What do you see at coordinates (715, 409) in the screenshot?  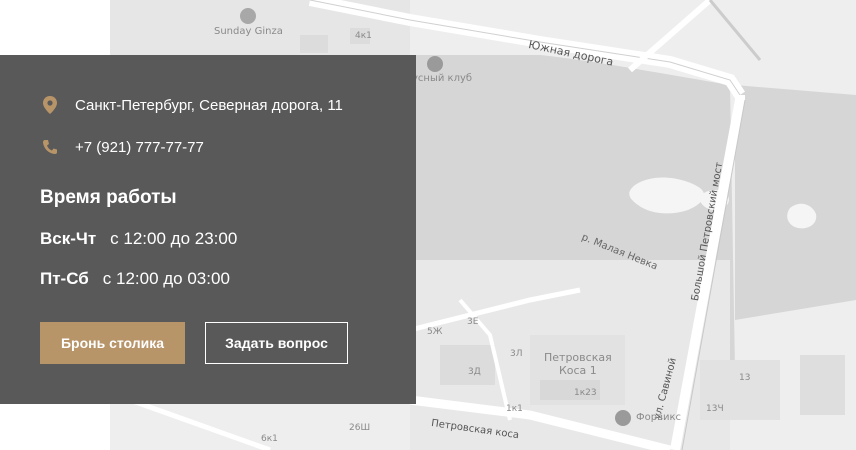 I see `map-label-13ch: 13Ч` at bounding box center [715, 409].